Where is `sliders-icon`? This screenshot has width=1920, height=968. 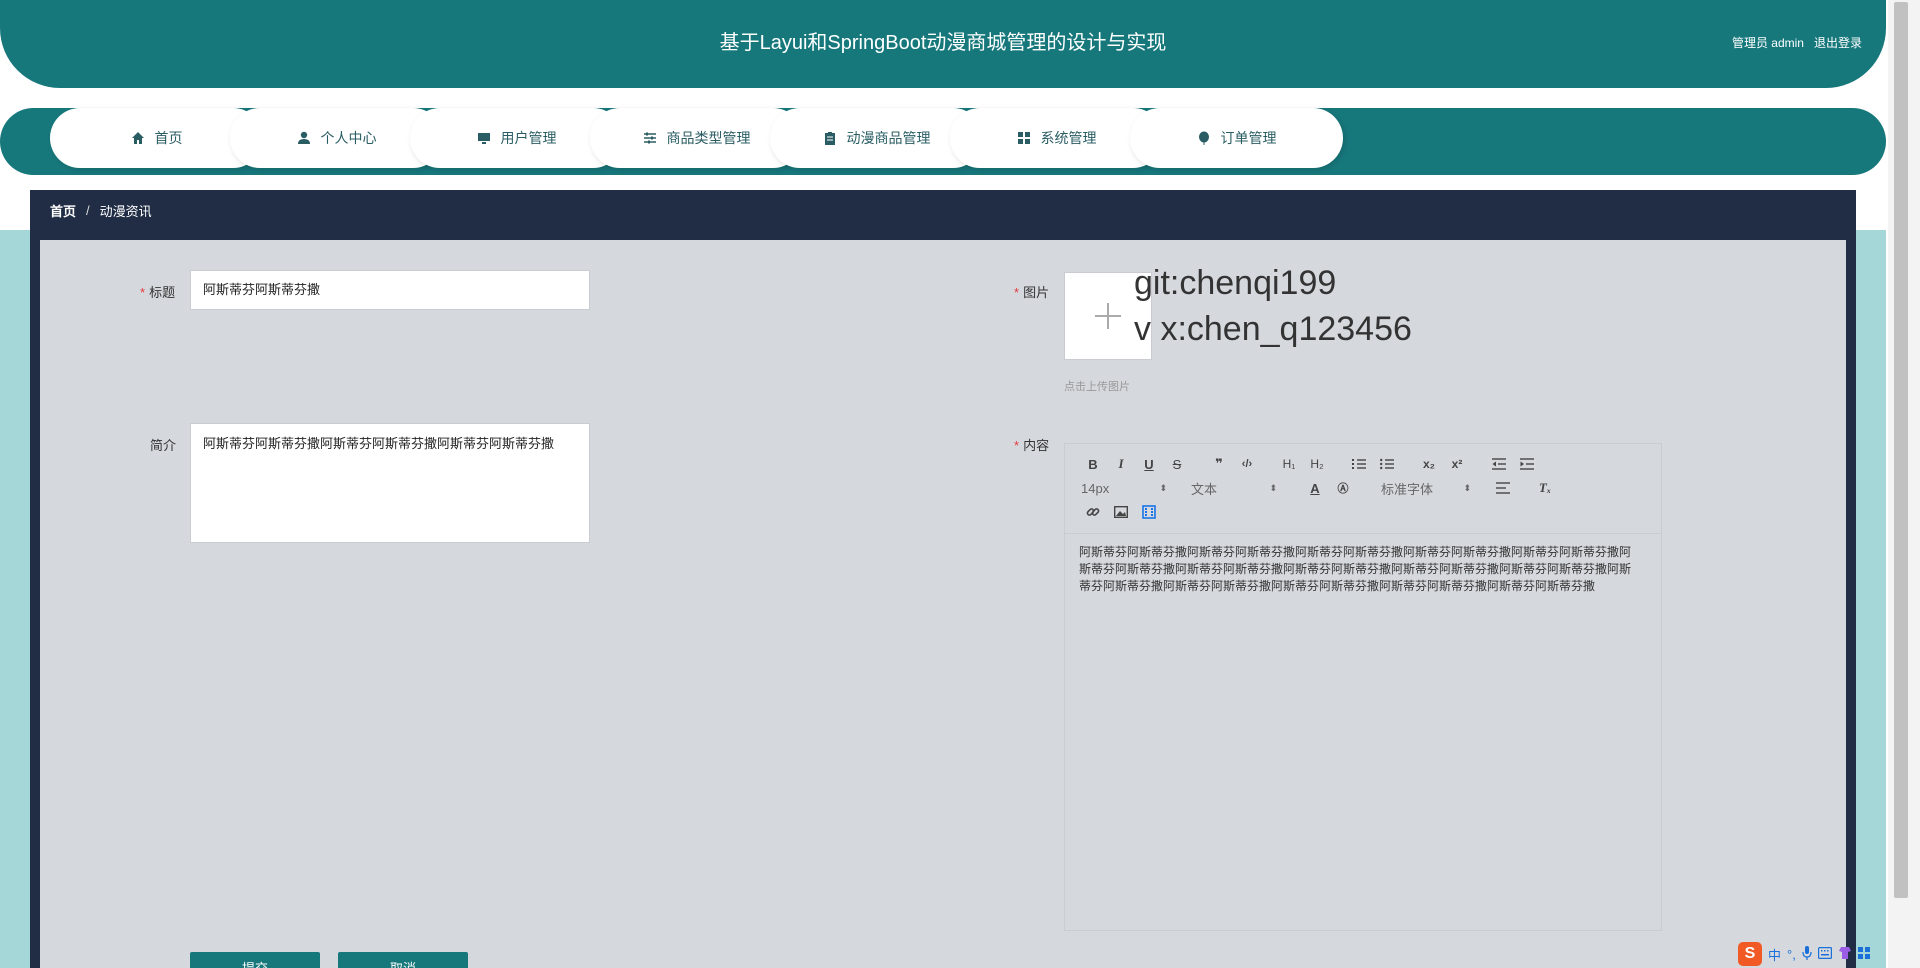 sliders-icon is located at coordinates (650, 138).